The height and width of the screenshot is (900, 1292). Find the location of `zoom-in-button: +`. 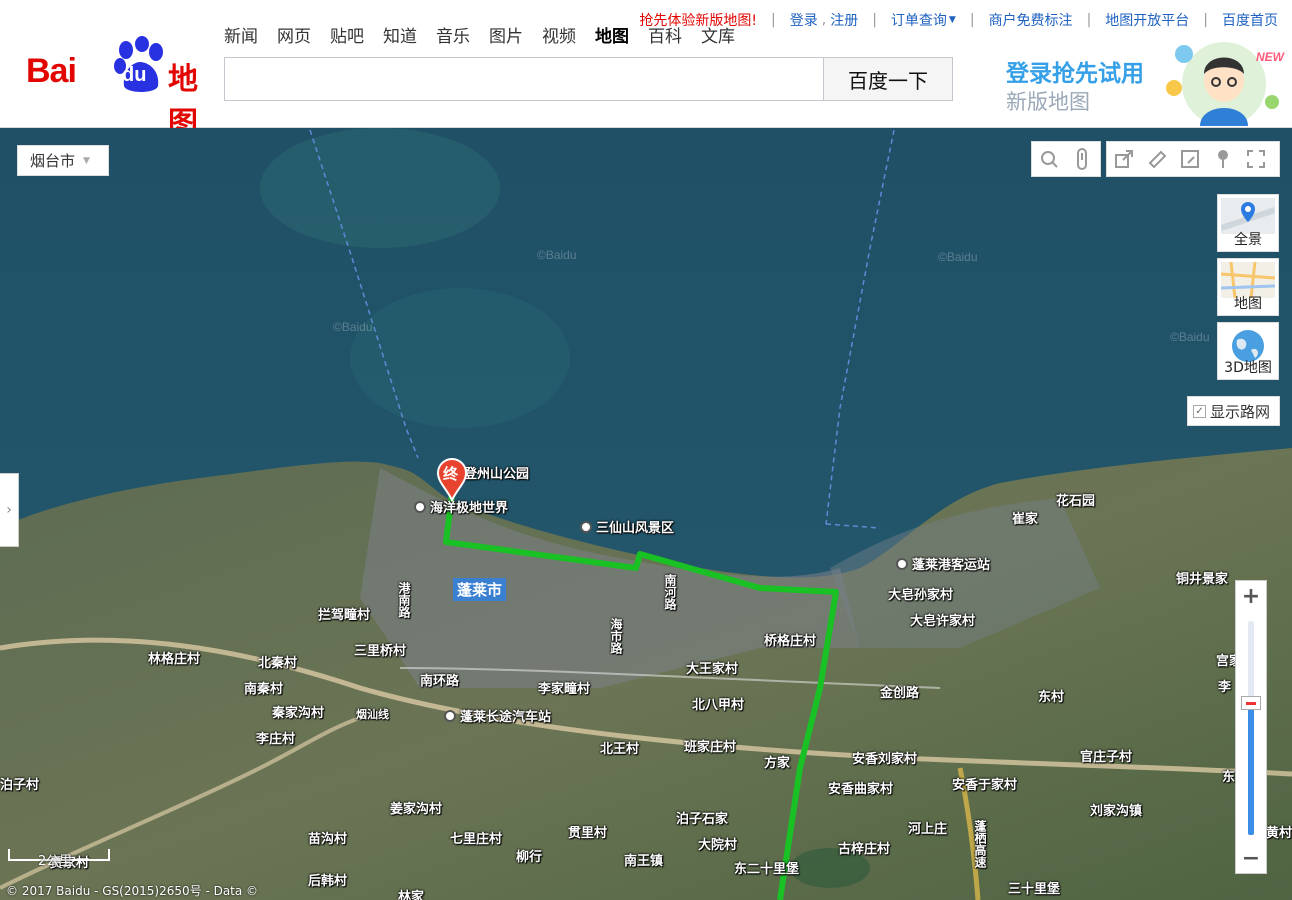

zoom-in-button: + is located at coordinates (1251, 596).